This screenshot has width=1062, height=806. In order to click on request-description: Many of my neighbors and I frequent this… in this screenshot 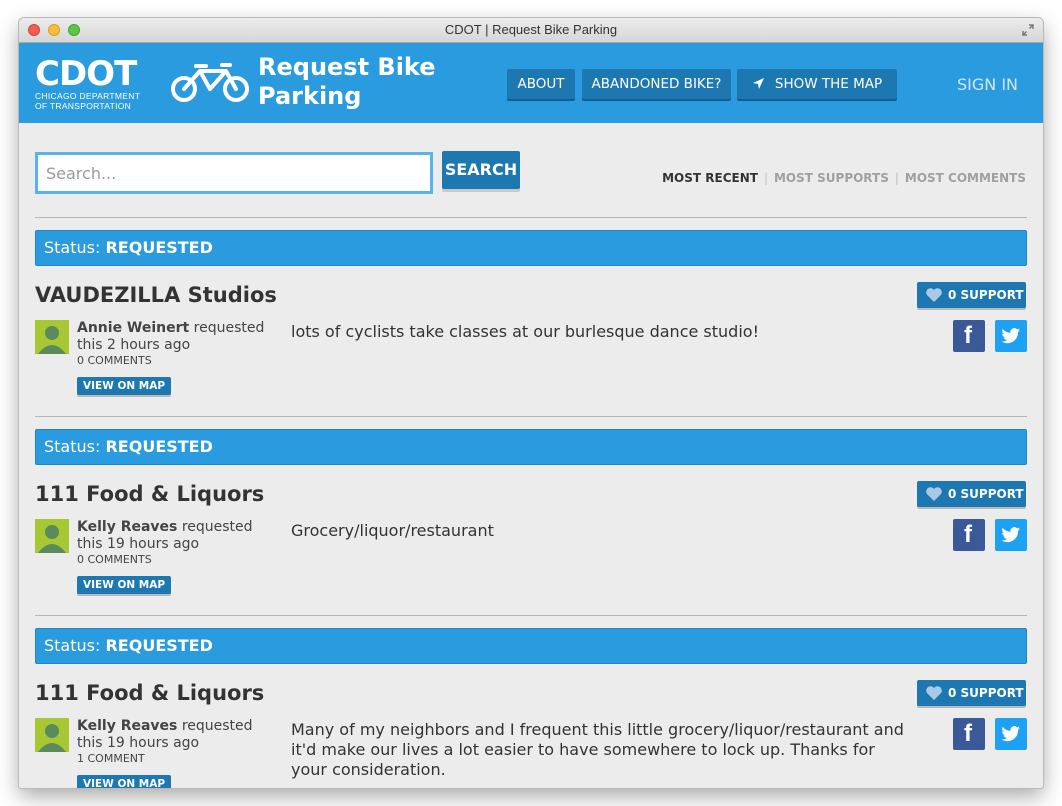, I will do `click(597, 749)`.